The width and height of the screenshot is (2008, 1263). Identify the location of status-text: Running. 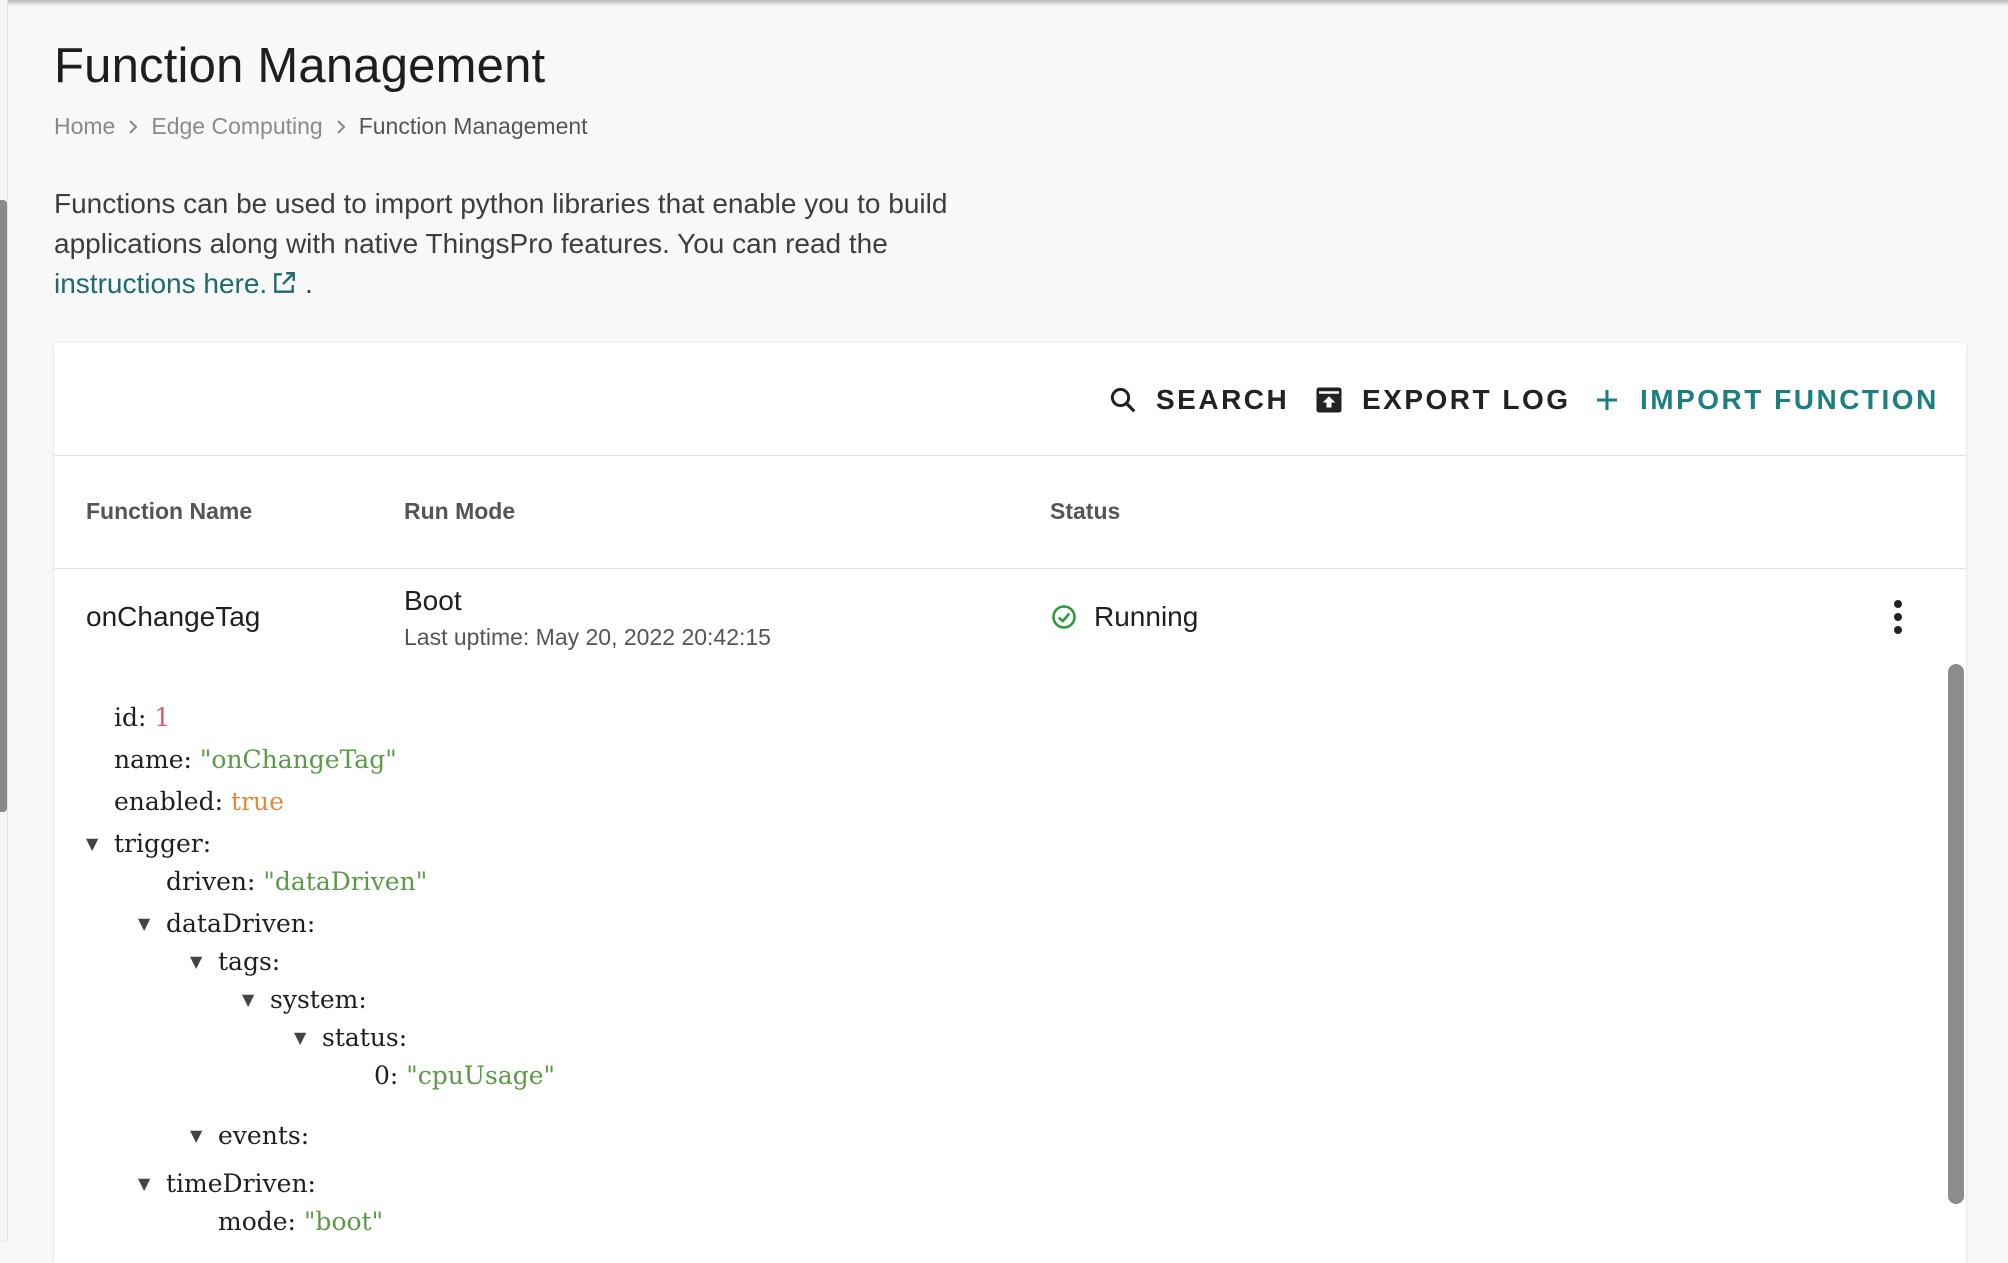
(1146, 616).